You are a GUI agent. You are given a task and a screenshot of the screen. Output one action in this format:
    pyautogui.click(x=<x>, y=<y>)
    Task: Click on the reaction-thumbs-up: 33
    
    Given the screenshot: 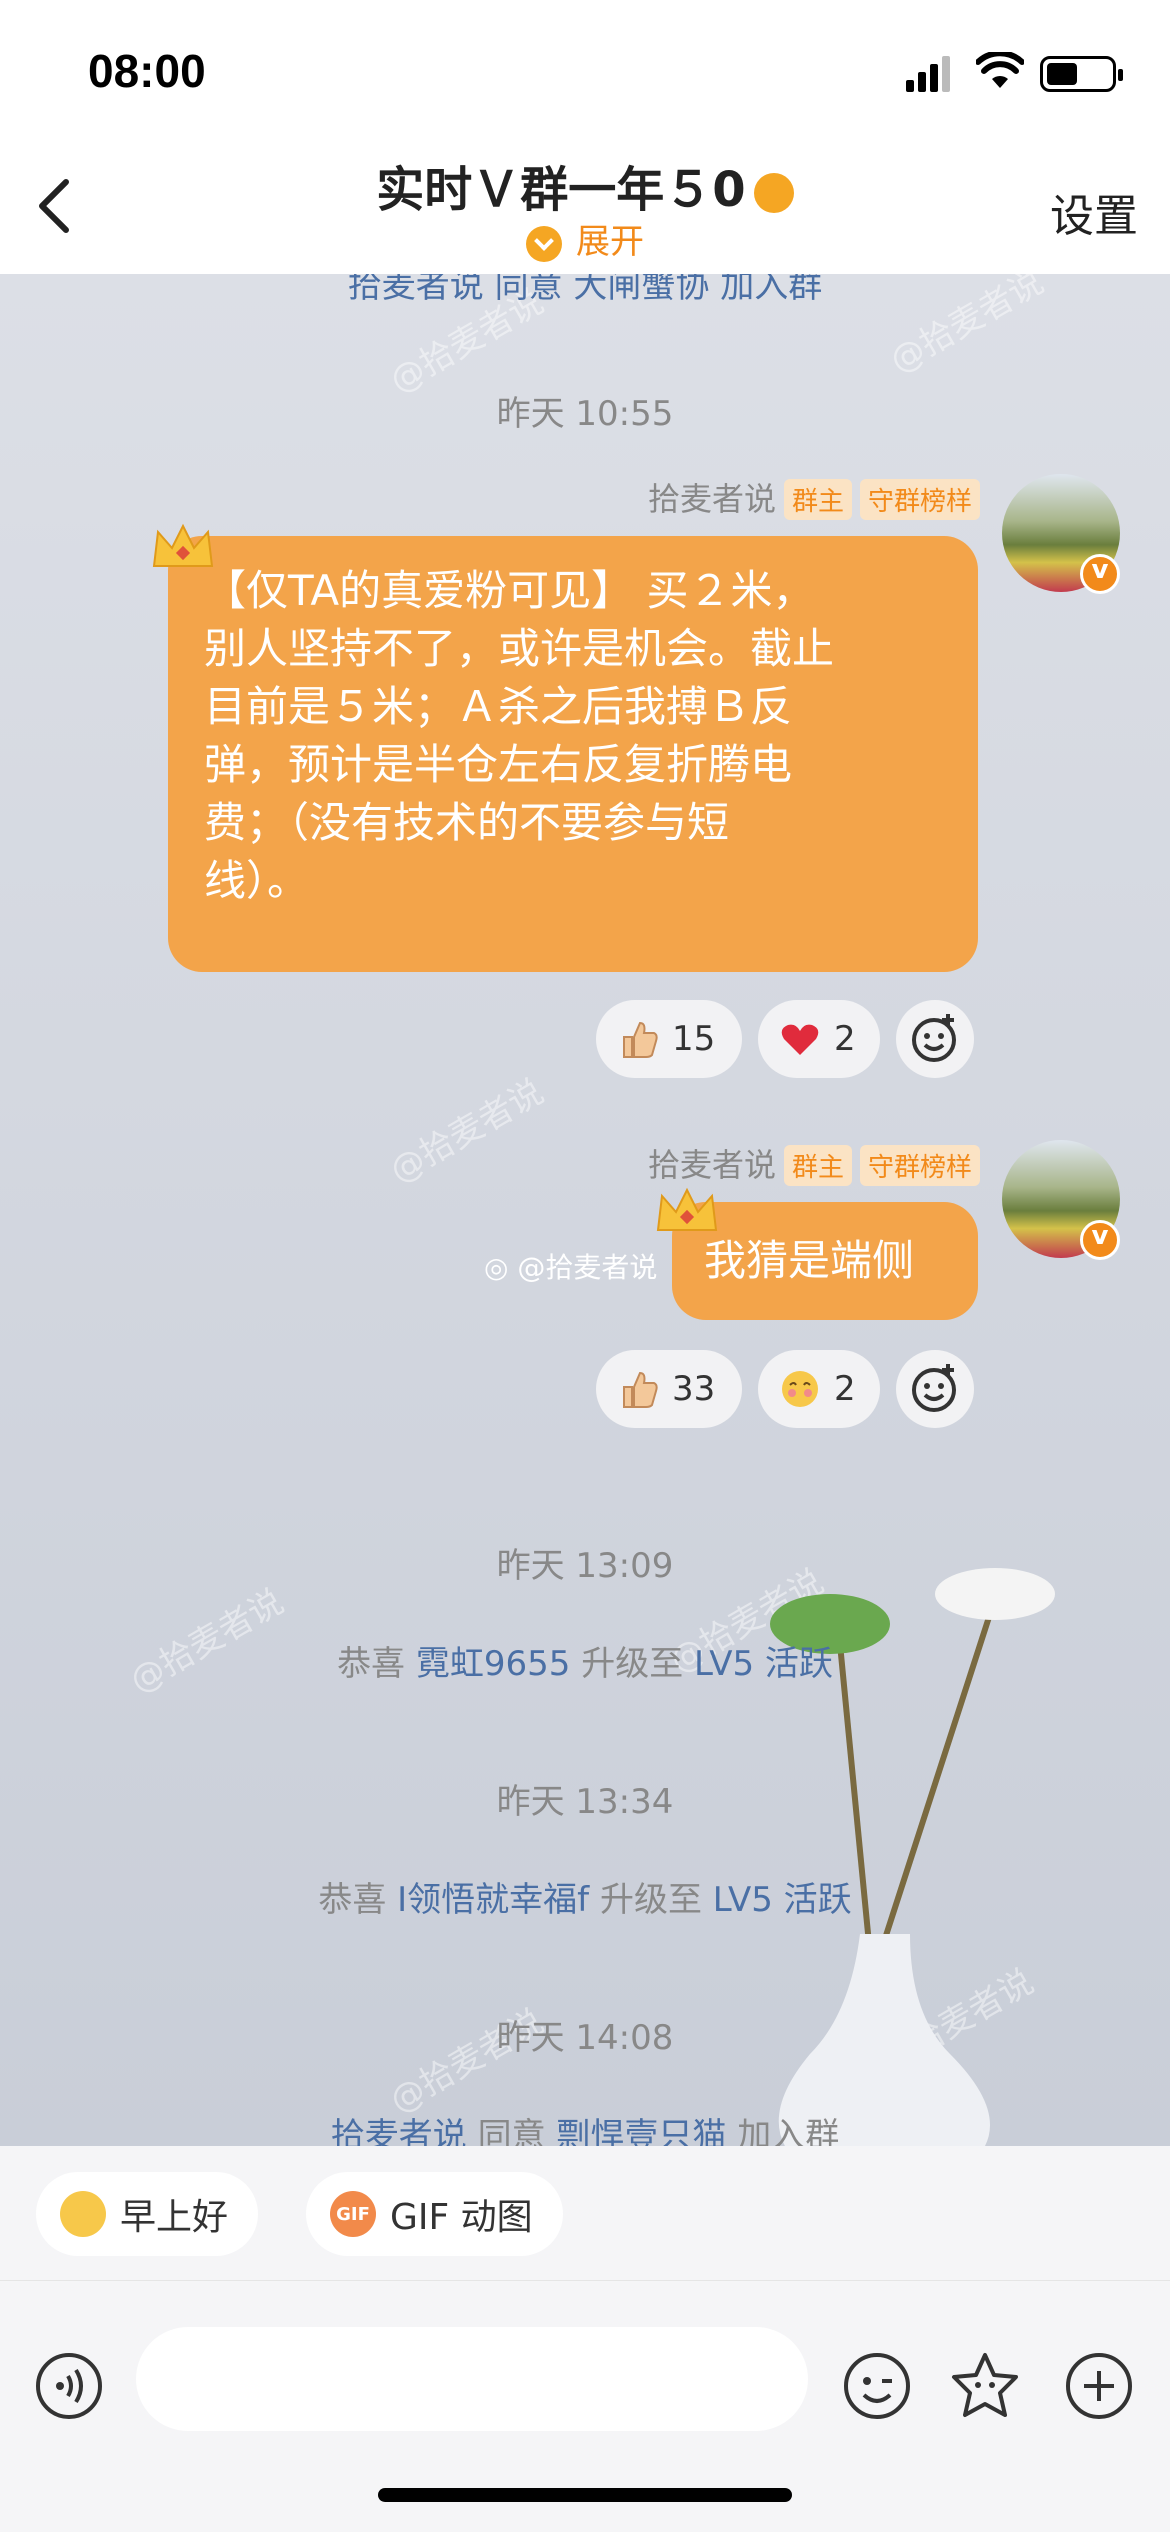 What is the action you would take?
    pyautogui.click(x=669, y=1389)
    